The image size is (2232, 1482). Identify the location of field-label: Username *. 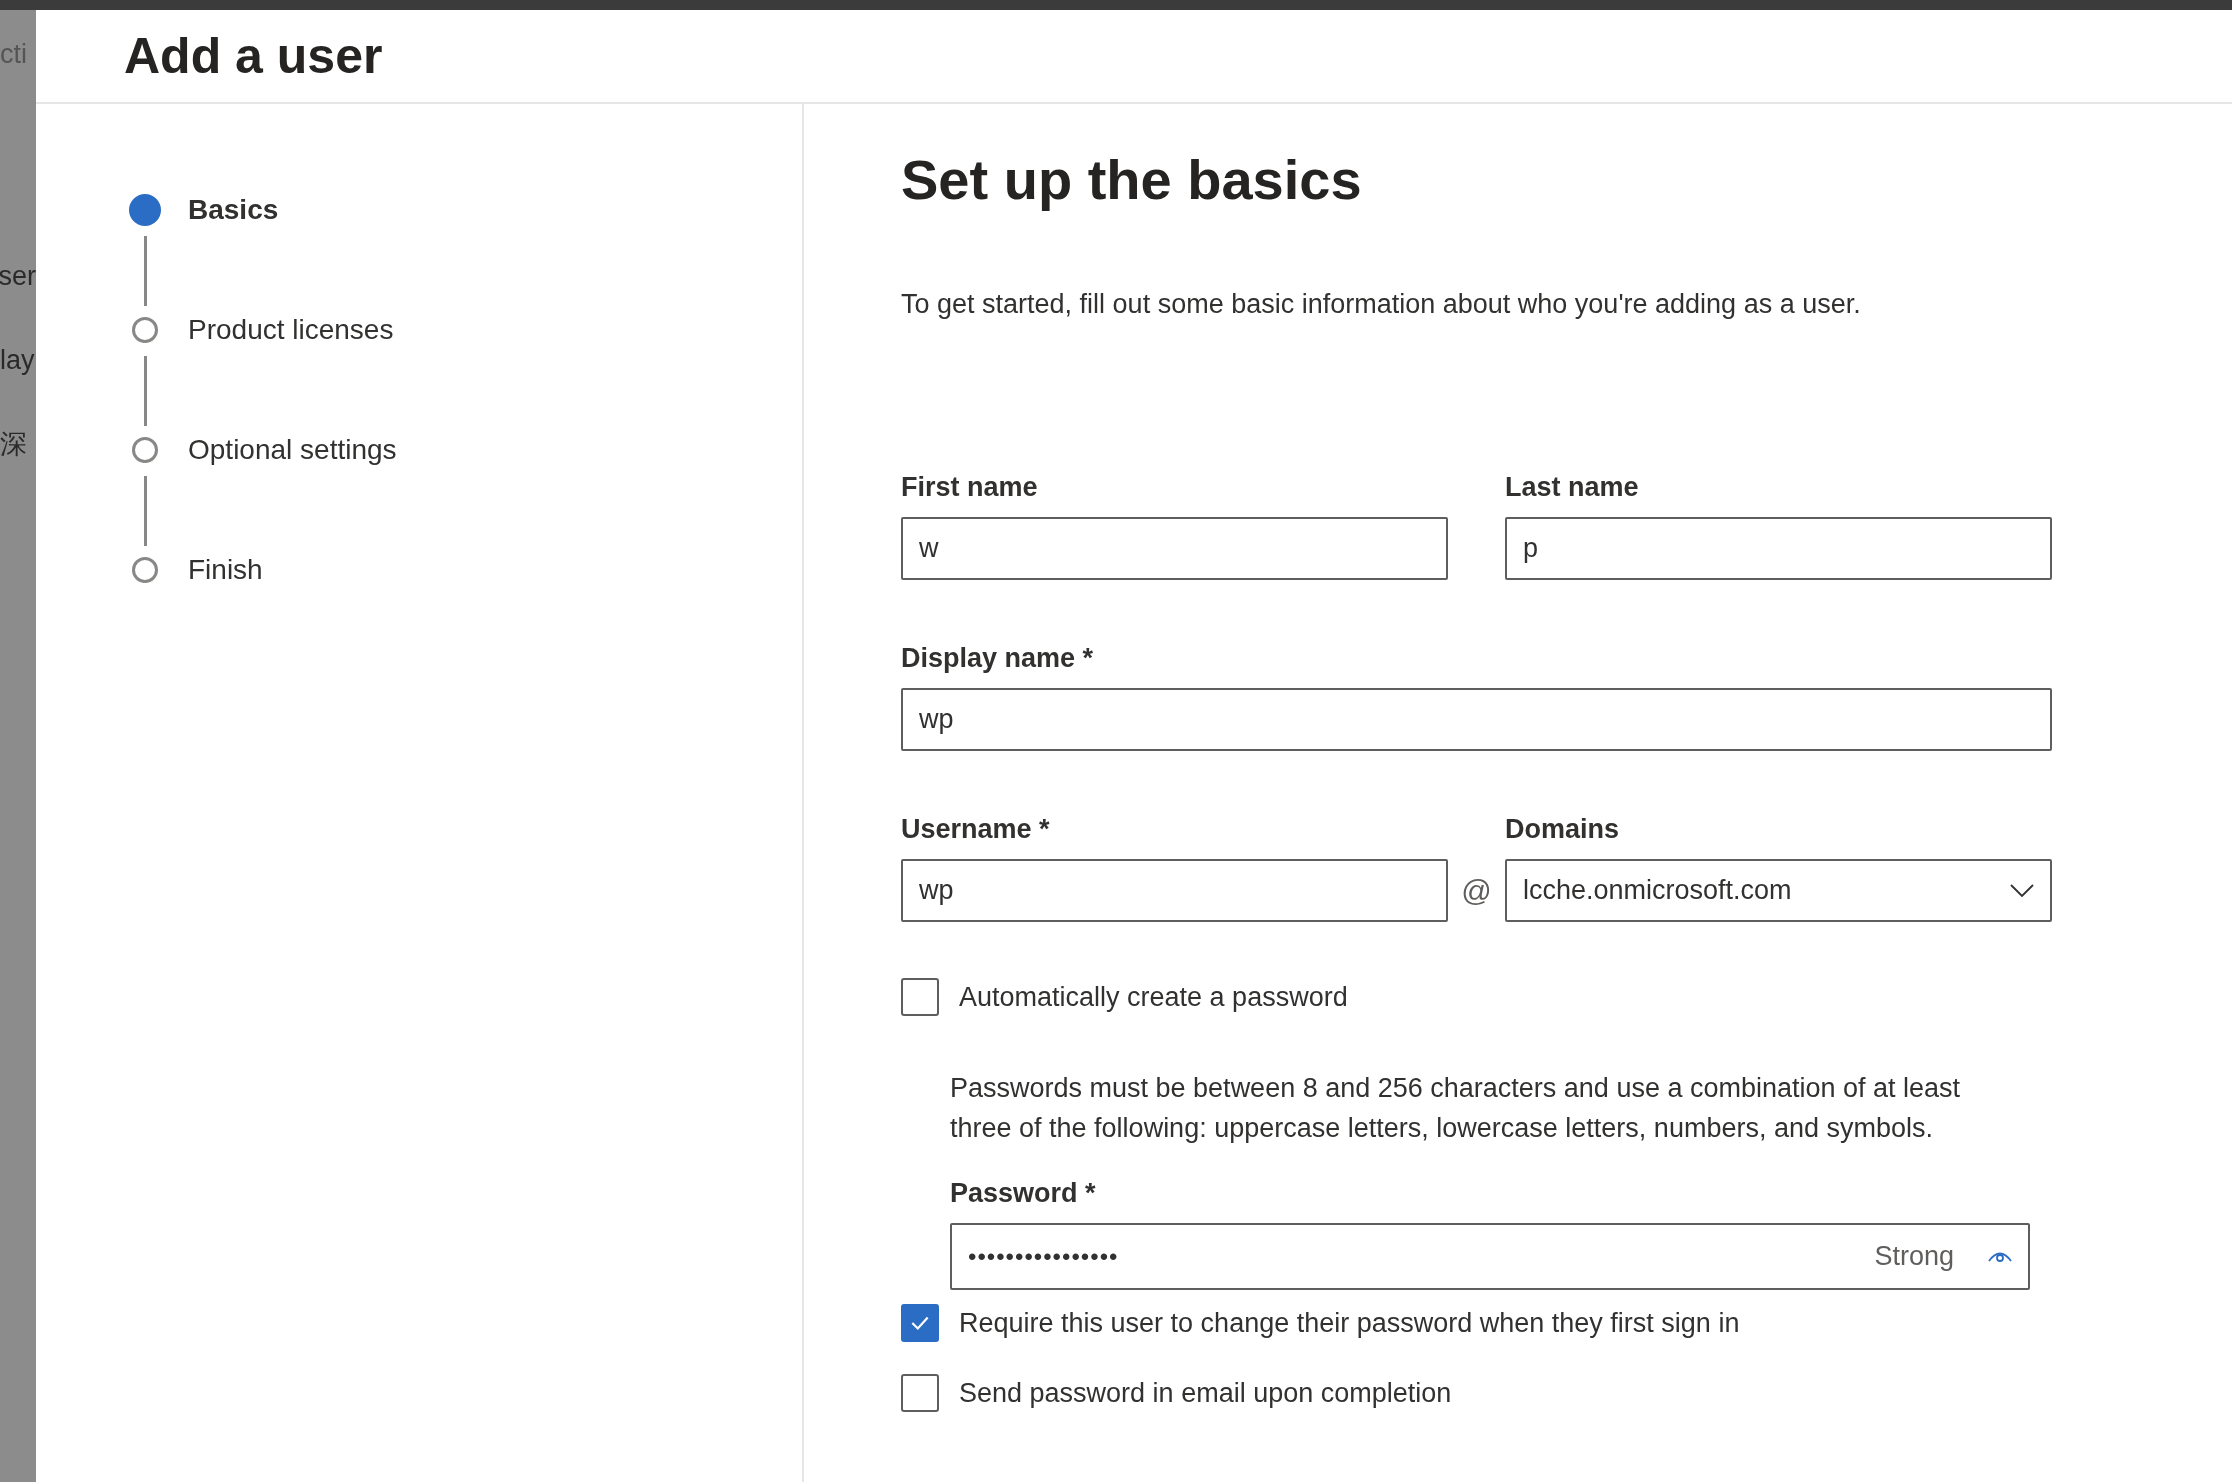
(976, 829).